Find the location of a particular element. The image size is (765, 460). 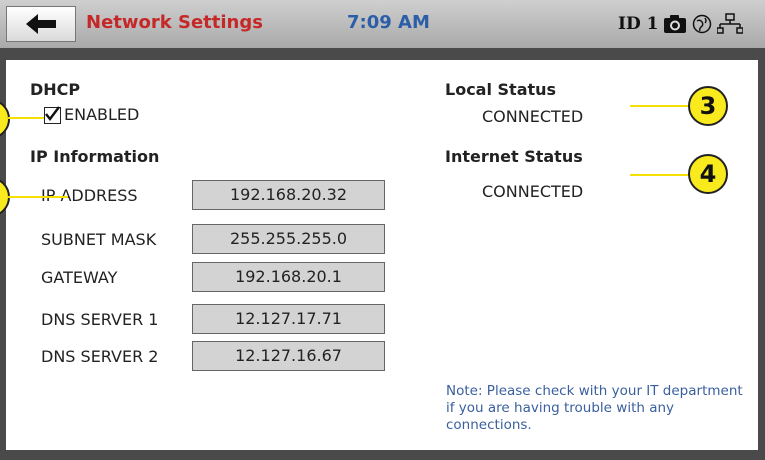

callout-line-local-status is located at coordinates (661, 106).